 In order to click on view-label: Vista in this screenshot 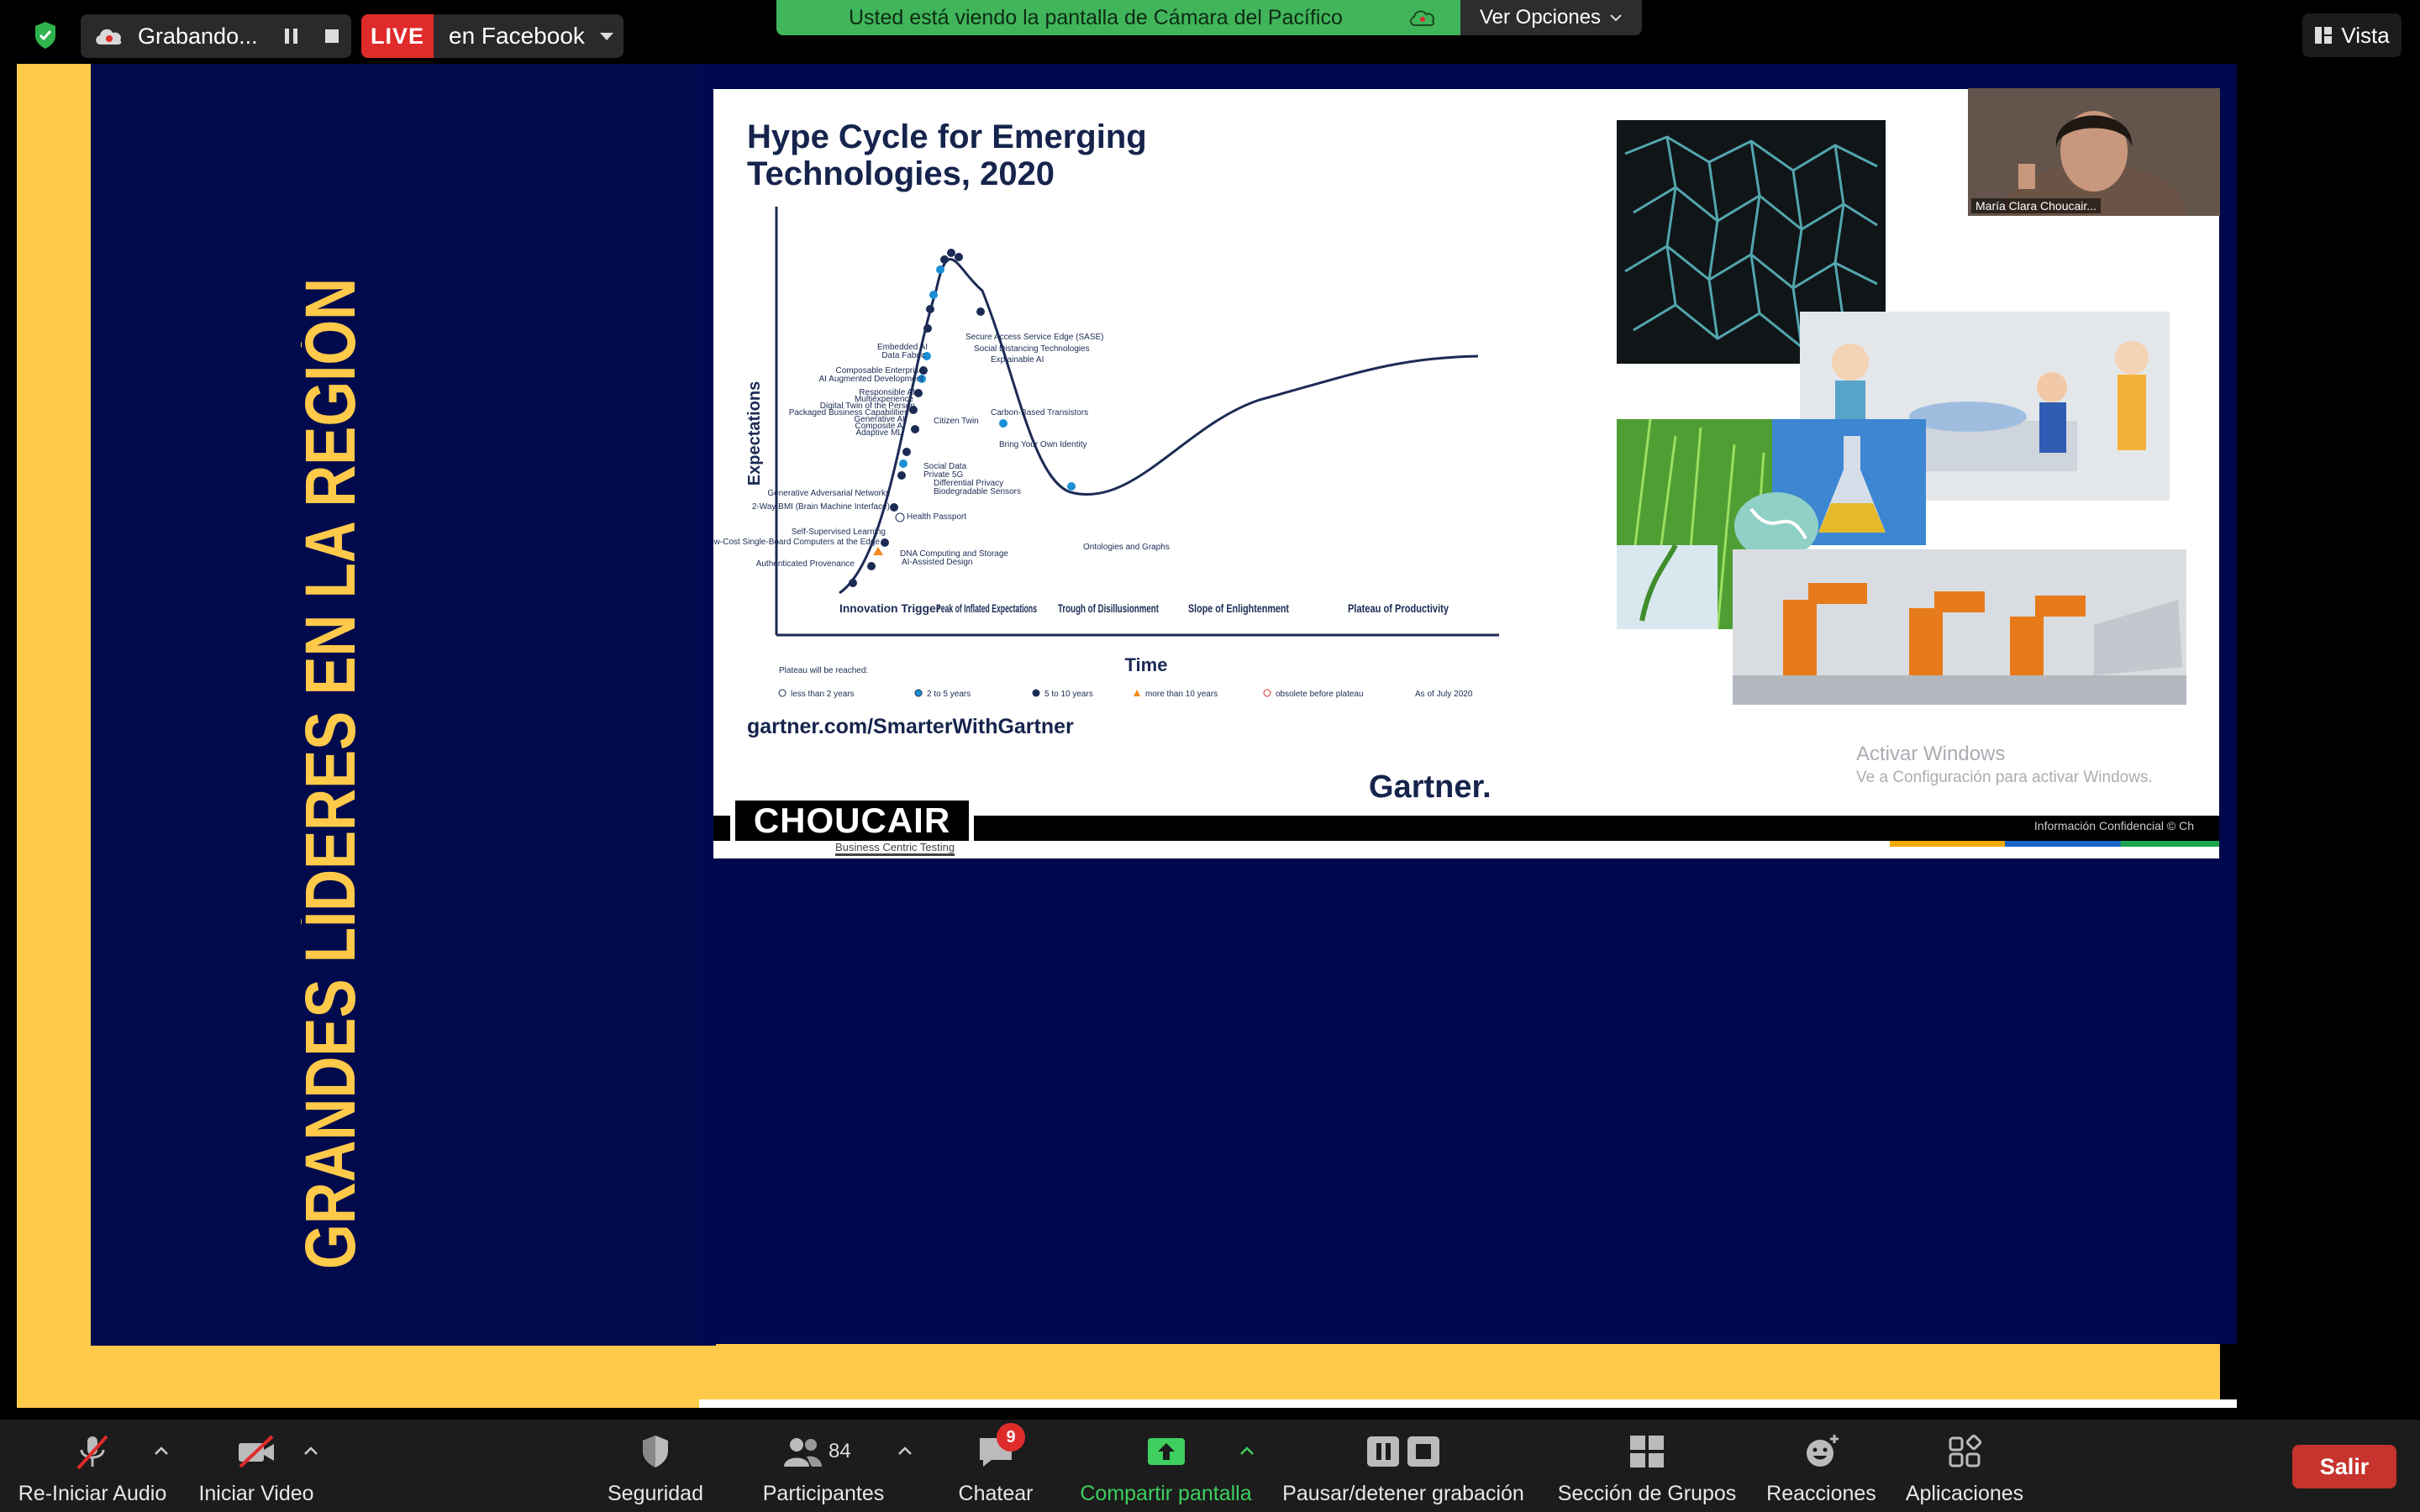, I will do `click(2365, 35)`.